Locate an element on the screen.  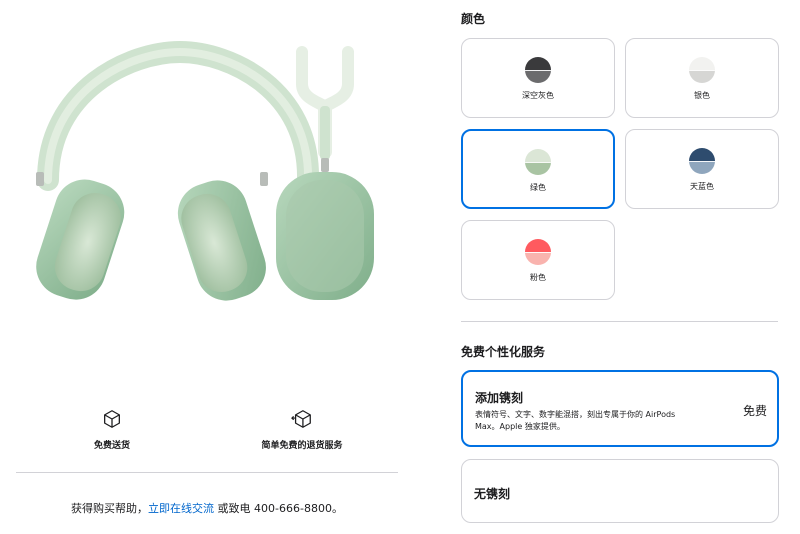
free-returns-badge: 简单免费的退货服务 is located at coordinates (302, 429).